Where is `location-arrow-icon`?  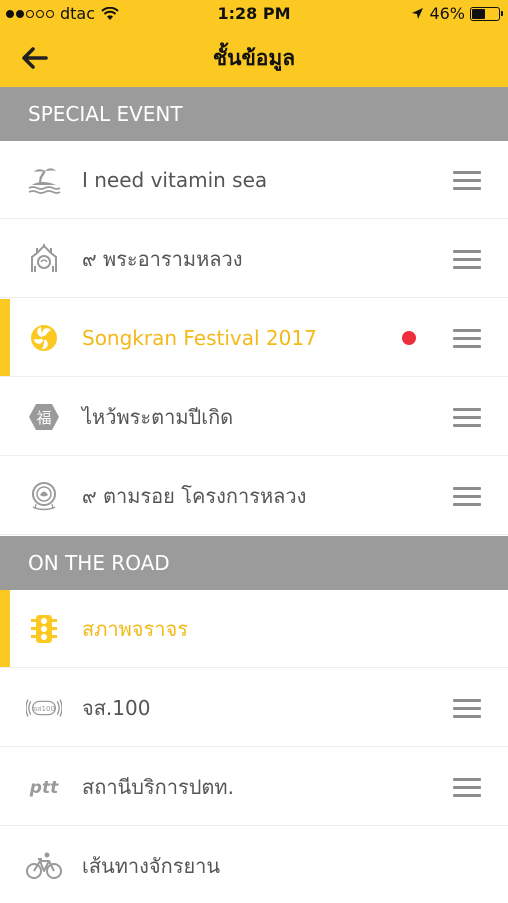
location-arrow-icon is located at coordinates (418, 13).